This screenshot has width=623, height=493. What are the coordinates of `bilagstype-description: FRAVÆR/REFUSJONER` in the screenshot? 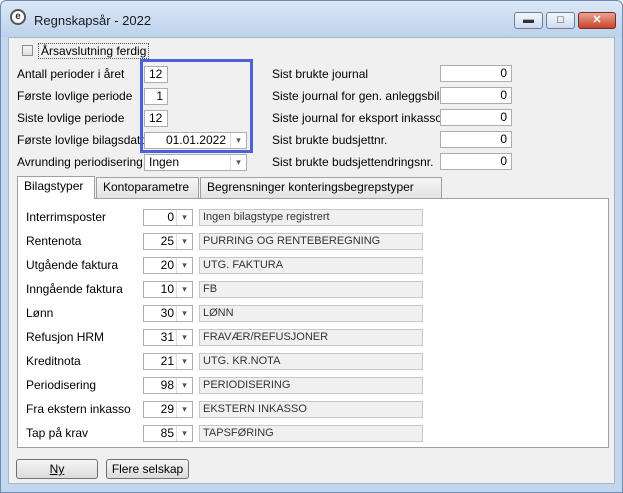 It's located at (311, 337).